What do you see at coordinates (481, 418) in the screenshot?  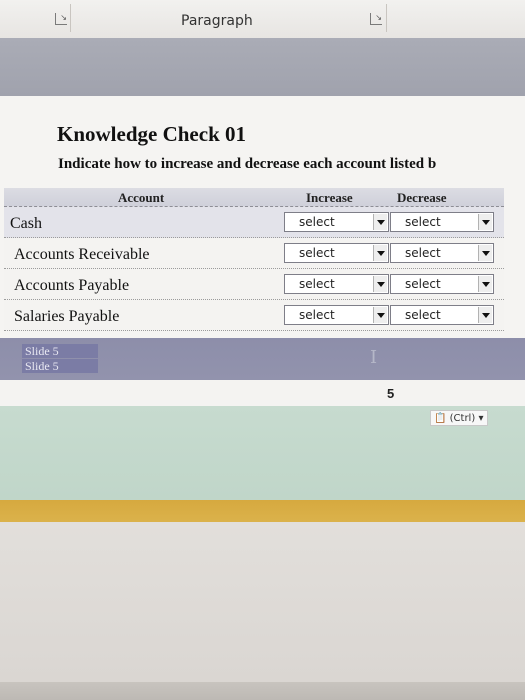 I see `chevron-down-icon: ▾` at bounding box center [481, 418].